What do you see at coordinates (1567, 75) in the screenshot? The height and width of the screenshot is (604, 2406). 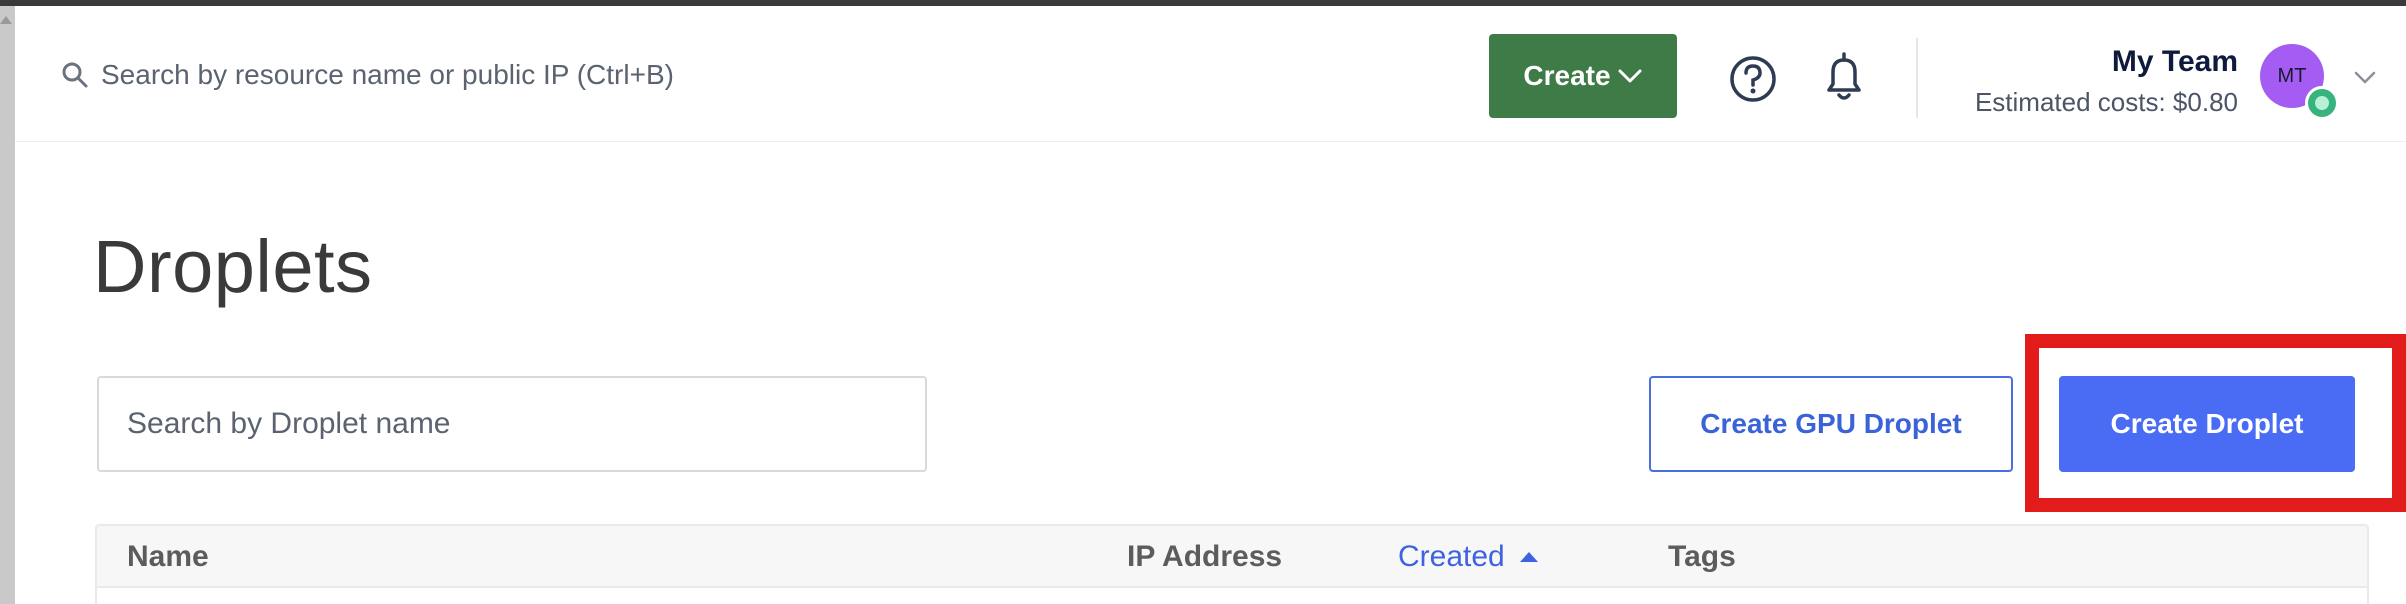 I see `create-menu-label: Create` at bounding box center [1567, 75].